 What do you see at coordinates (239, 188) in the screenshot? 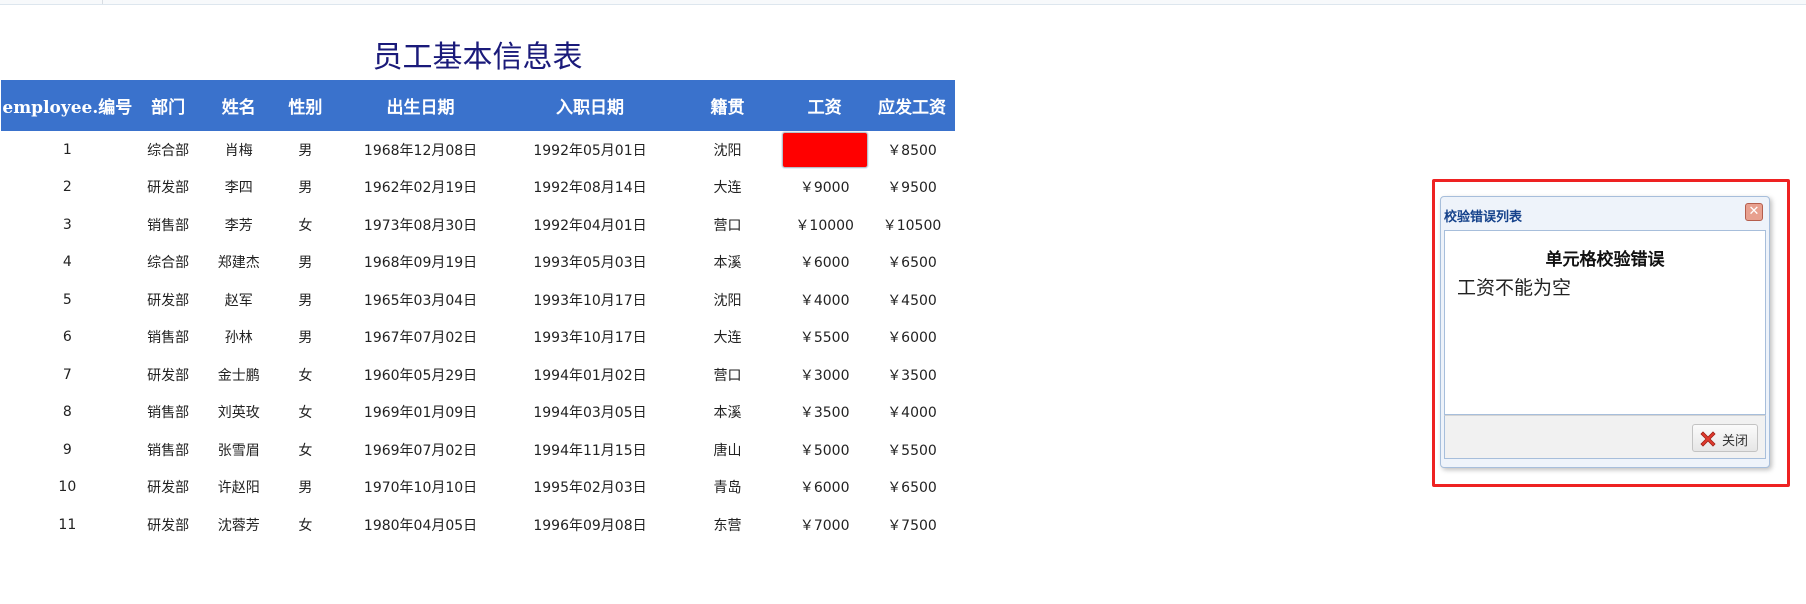
I see `table-cell: 李四` at bounding box center [239, 188].